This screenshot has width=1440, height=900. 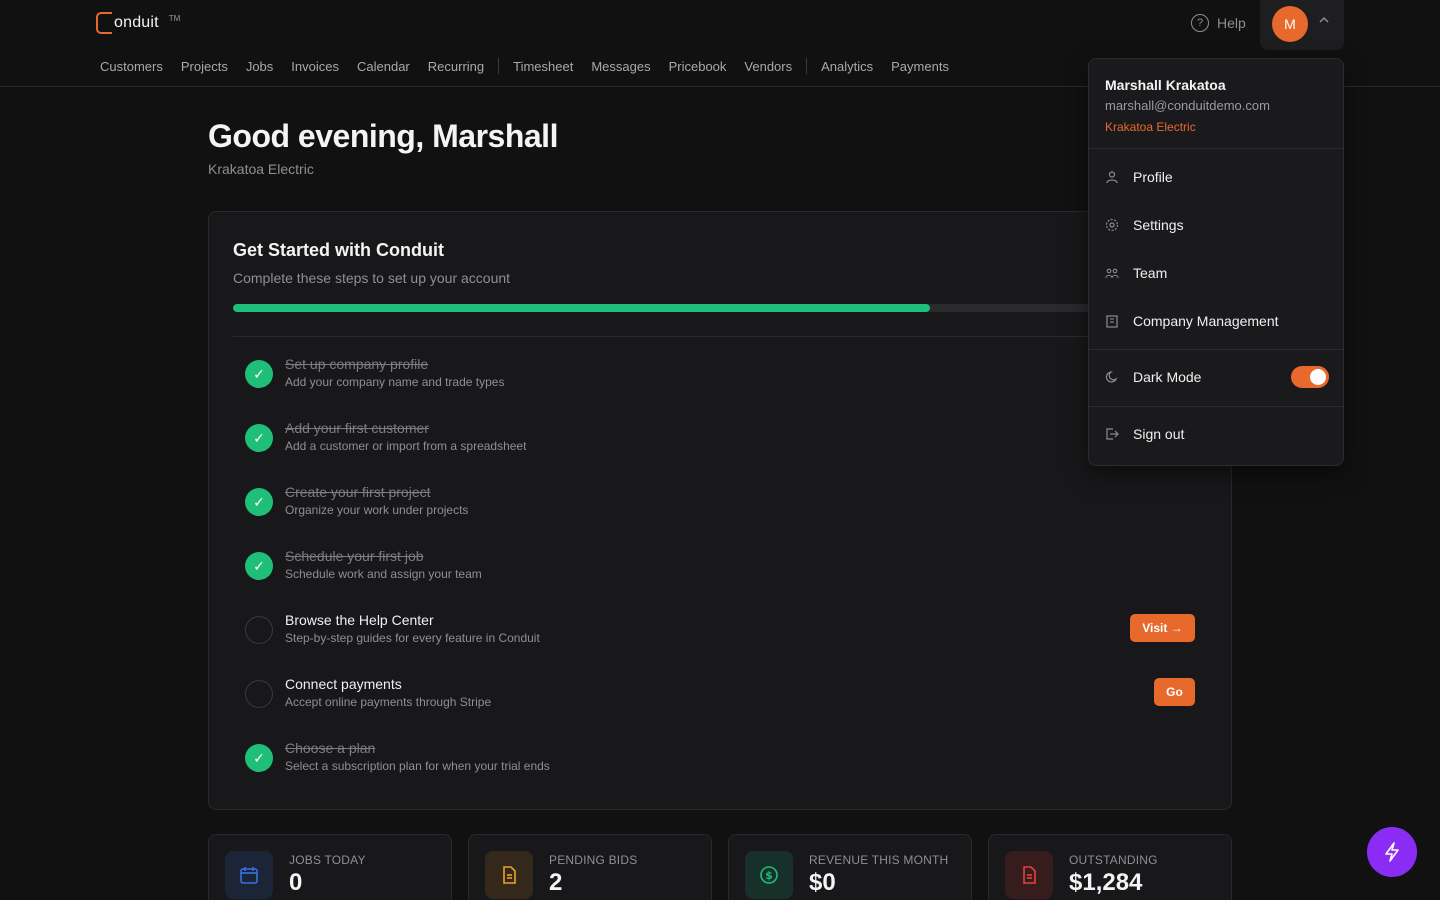 What do you see at coordinates (377, 510) in the screenshot?
I see `step-description: Organize your work under projects` at bounding box center [377, 510].